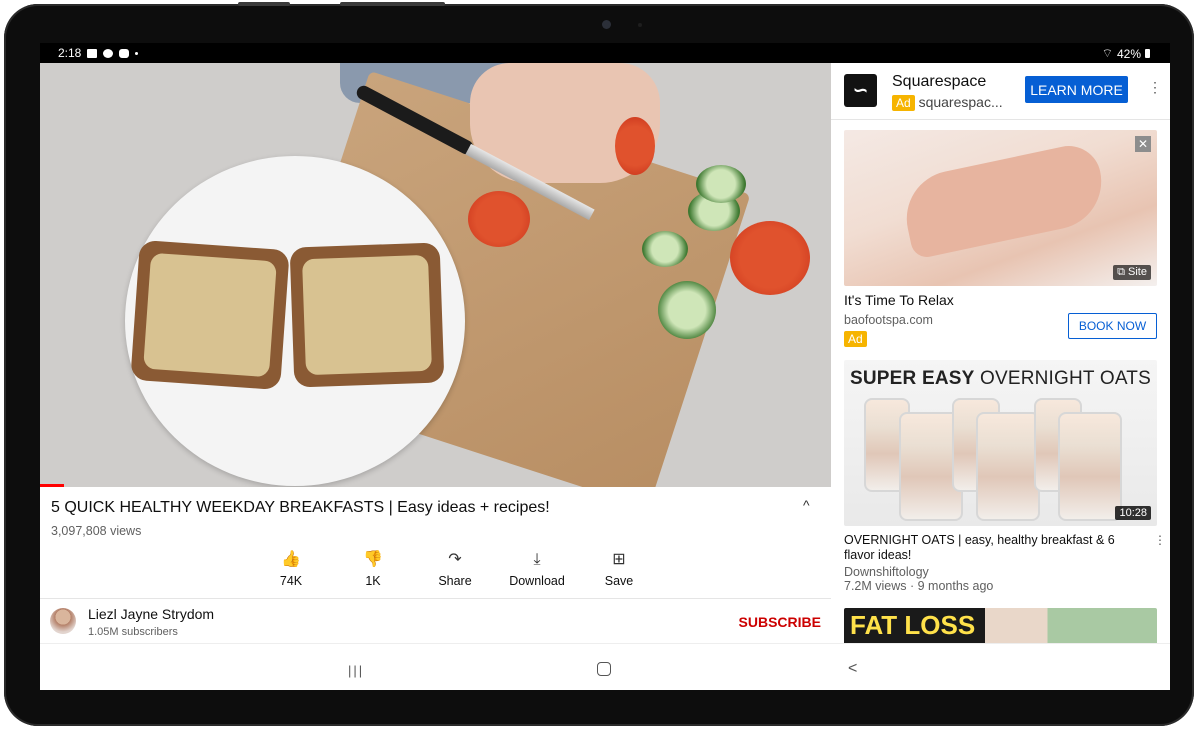  I want to click on nav-bar: ||| <, so click(605, 666).